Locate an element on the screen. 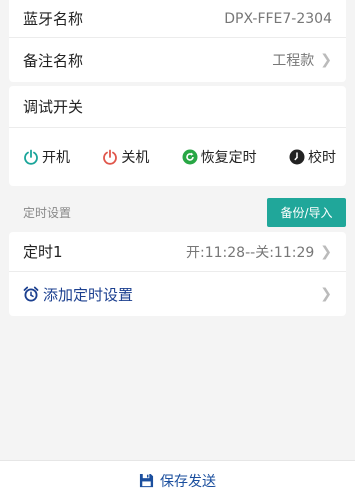  debug-title: 调试开关 is located at coordinates (53, 107).